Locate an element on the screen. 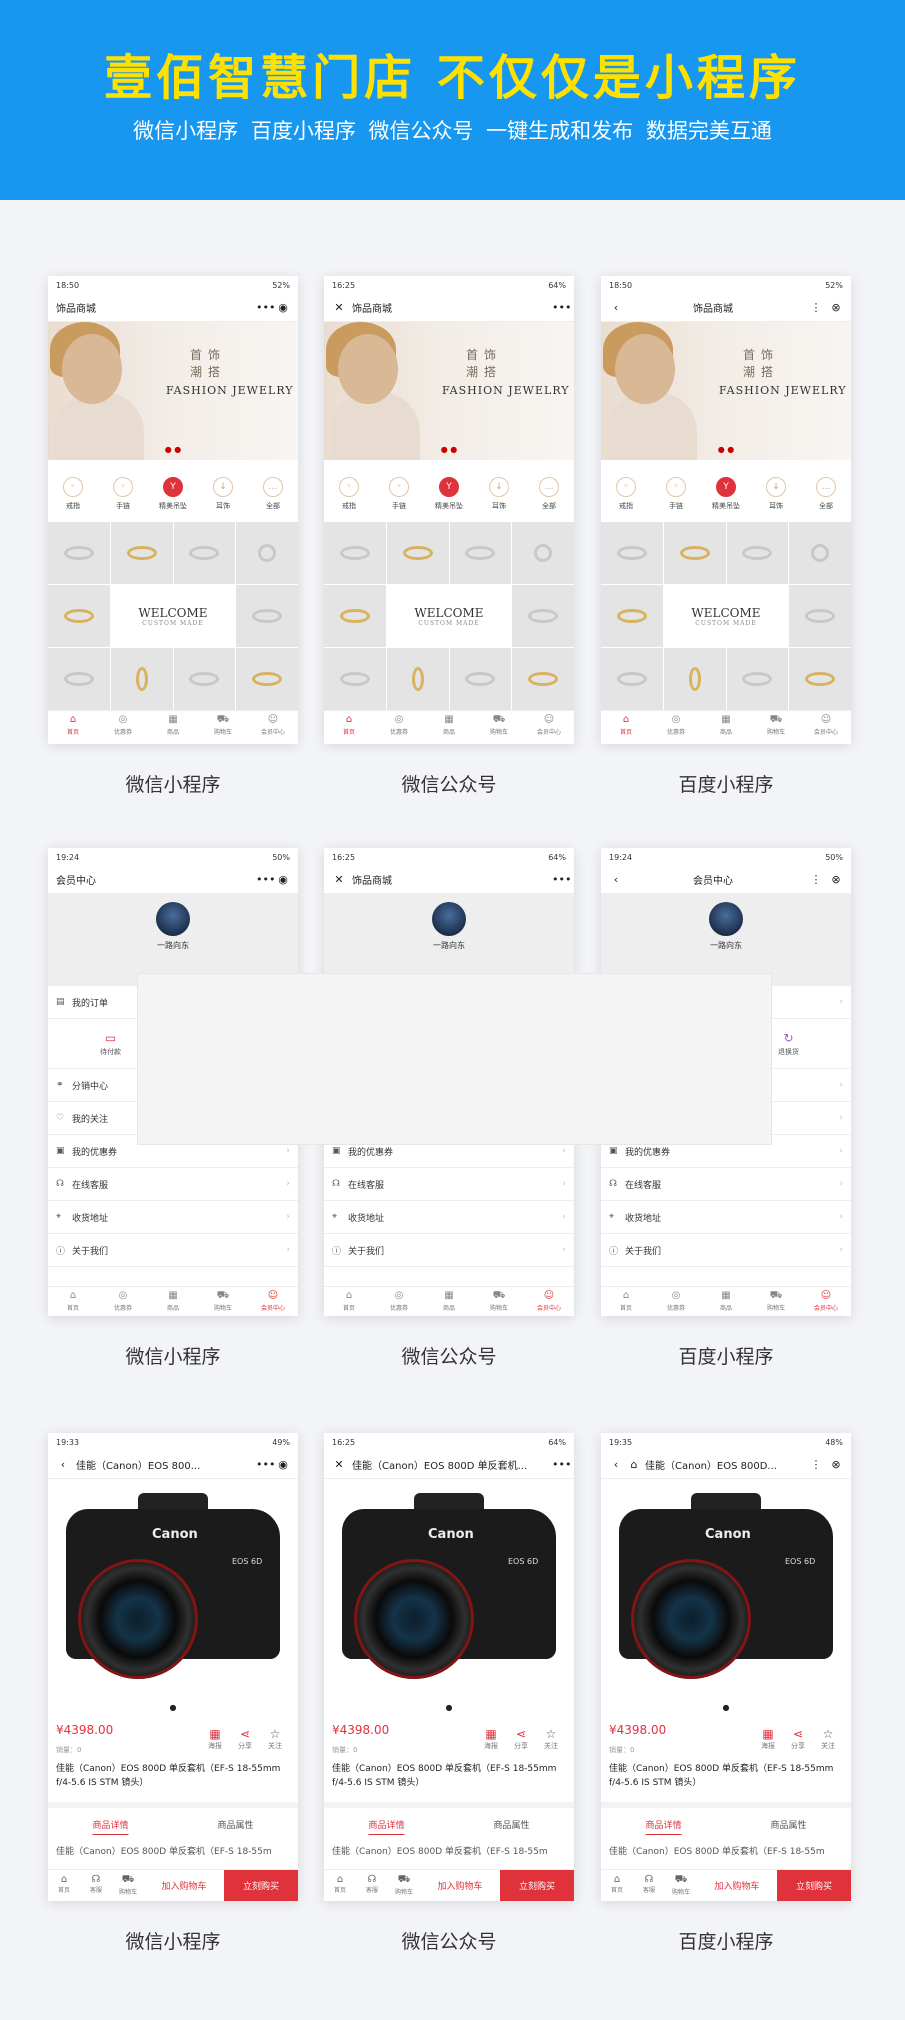 This screenshot has width=905, height=2020. category-item: Y 精美吊坠 is located at coordinates (173, 494).